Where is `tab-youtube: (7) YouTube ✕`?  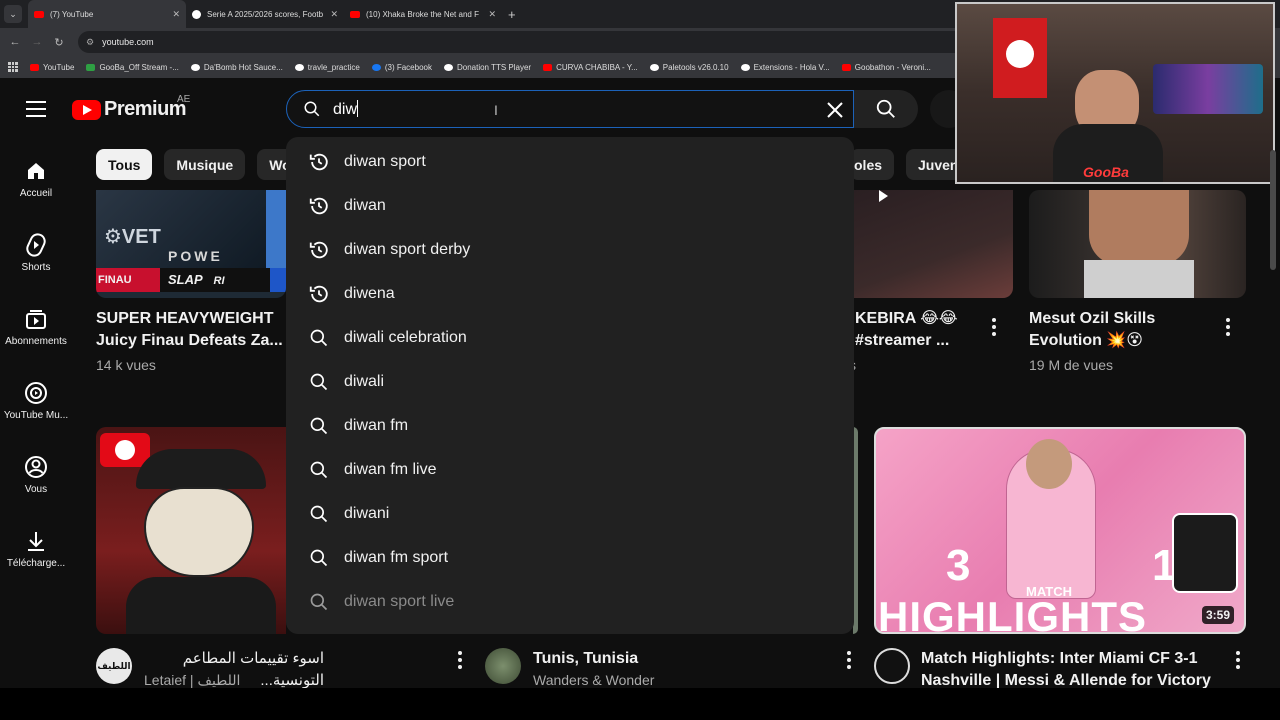
tab-youtube: (7) YouTube ✕ is located at coordinates (107, 14).